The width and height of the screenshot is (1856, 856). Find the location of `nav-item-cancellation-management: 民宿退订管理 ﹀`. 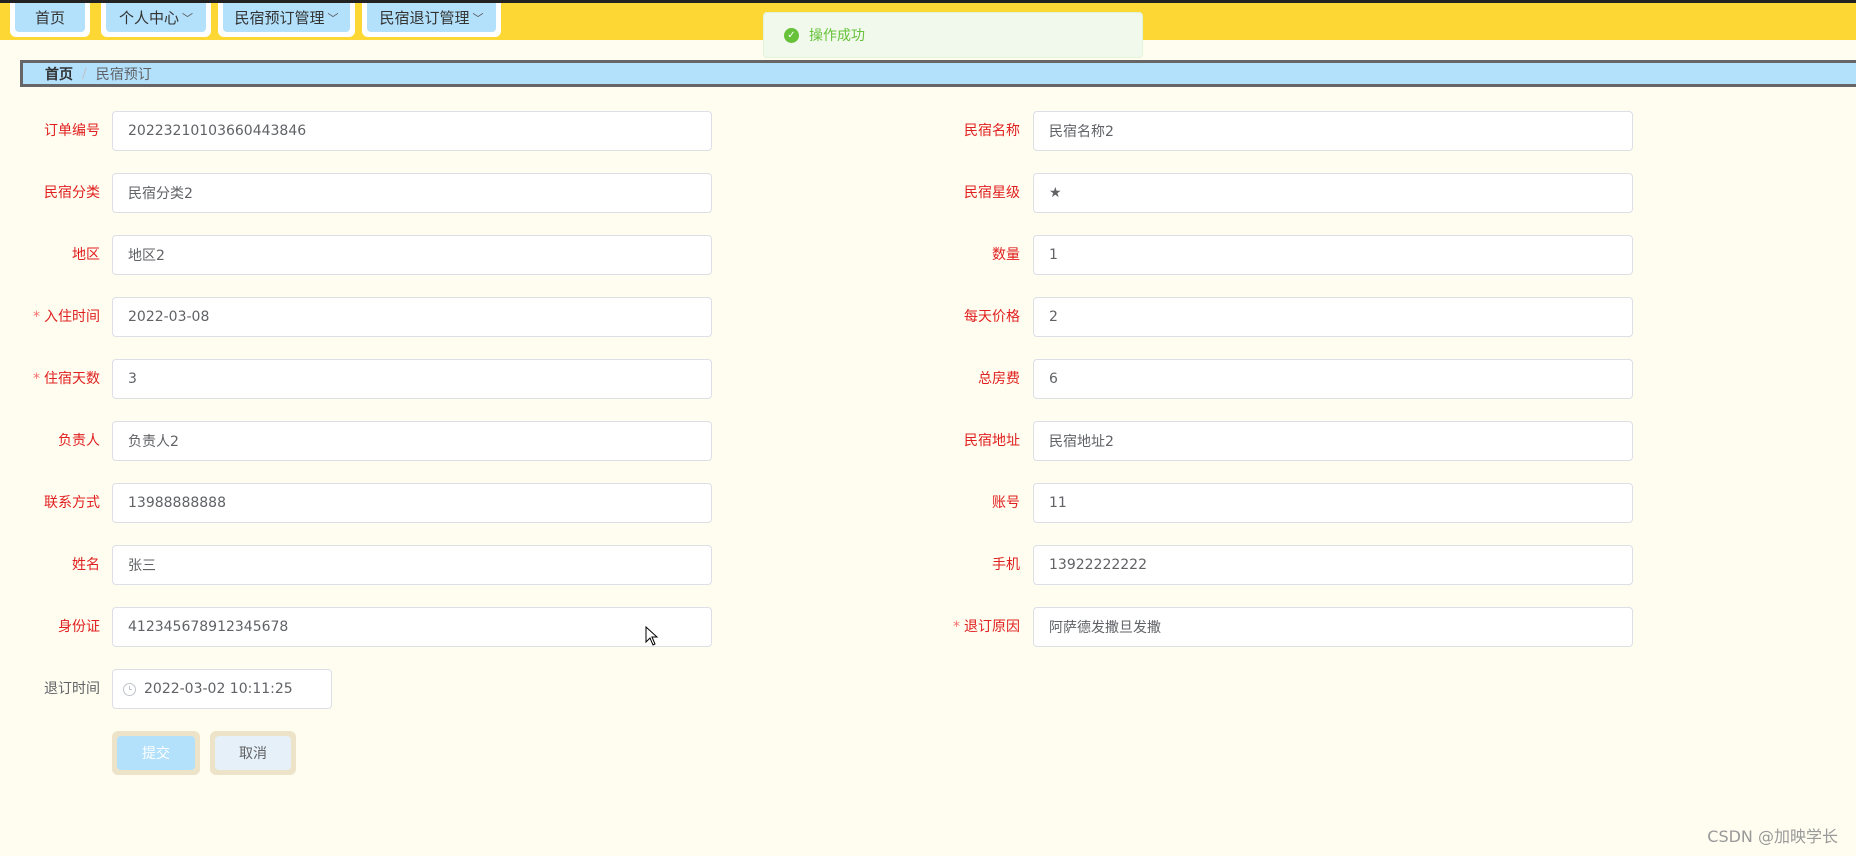

nav-item-cancellation-management: 民宿退订管理 ﹀ is located at coordinates (431, 20).